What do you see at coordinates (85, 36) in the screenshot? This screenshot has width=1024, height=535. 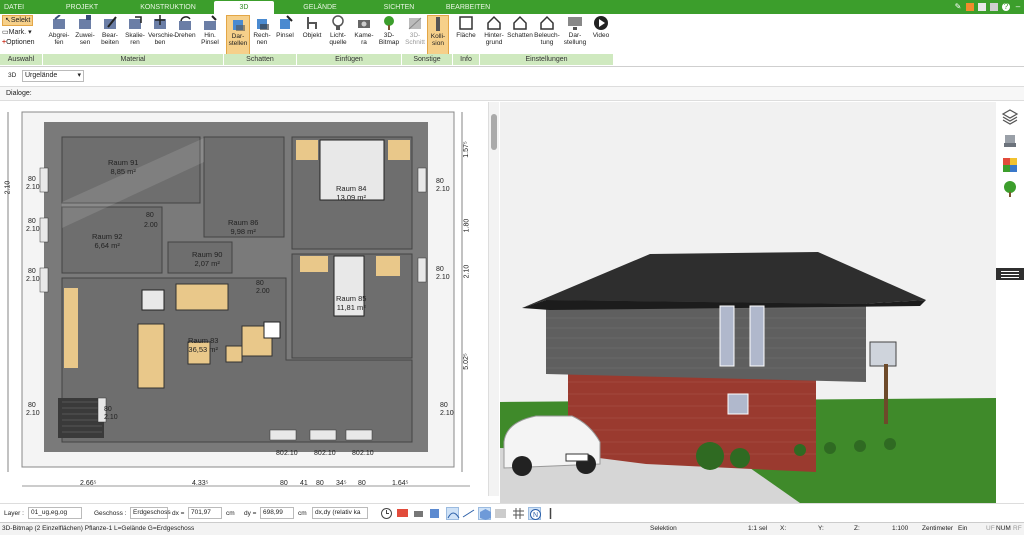 I see `zuweisen-button: Zuwei- sen` at bounding box center [85, 36].